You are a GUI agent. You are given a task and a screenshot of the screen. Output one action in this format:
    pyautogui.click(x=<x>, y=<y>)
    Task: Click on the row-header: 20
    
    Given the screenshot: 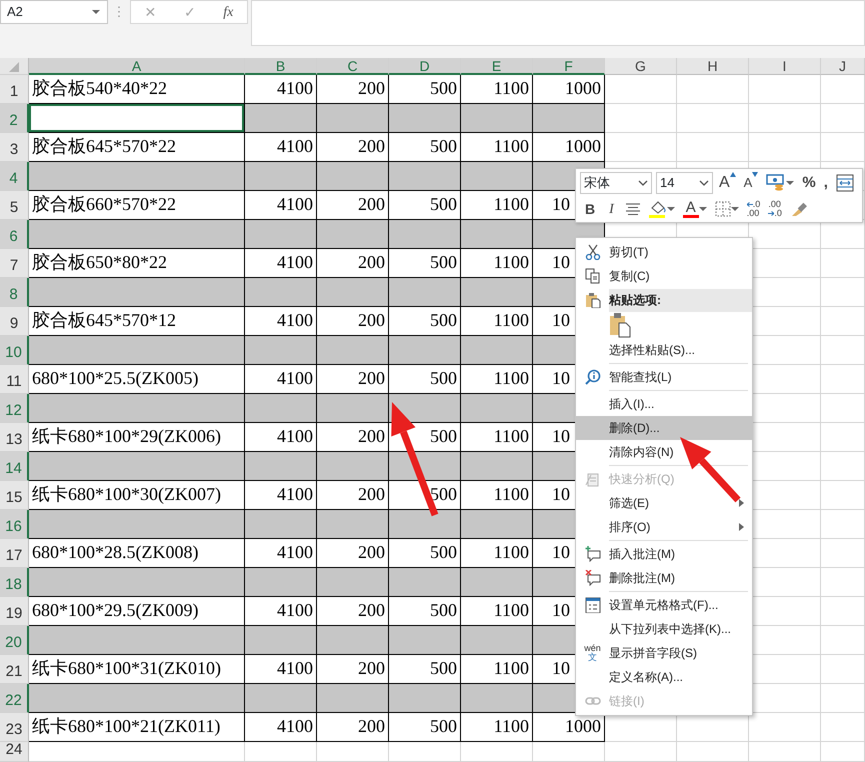 What is the action you would take?
    pyautogui.click(x=14, y=640)
    